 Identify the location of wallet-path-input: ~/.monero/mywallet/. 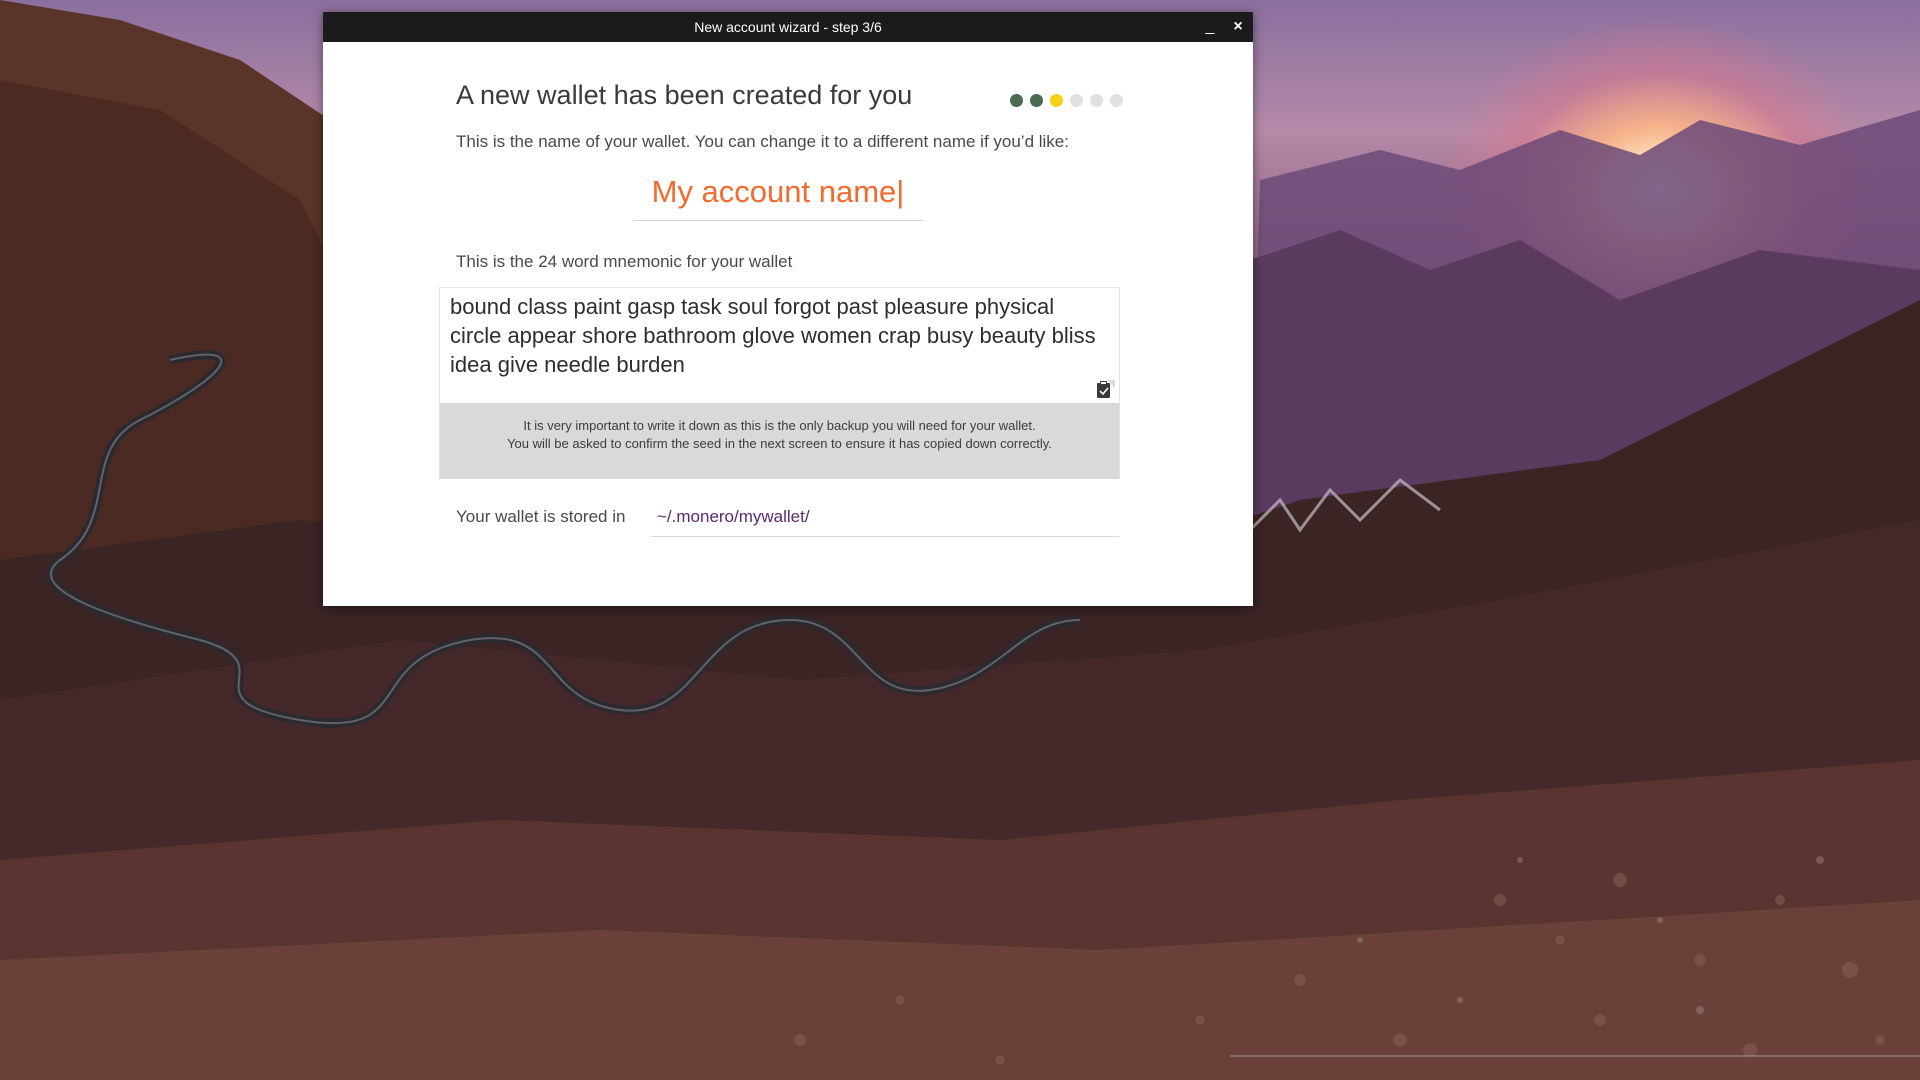
(885, 522).